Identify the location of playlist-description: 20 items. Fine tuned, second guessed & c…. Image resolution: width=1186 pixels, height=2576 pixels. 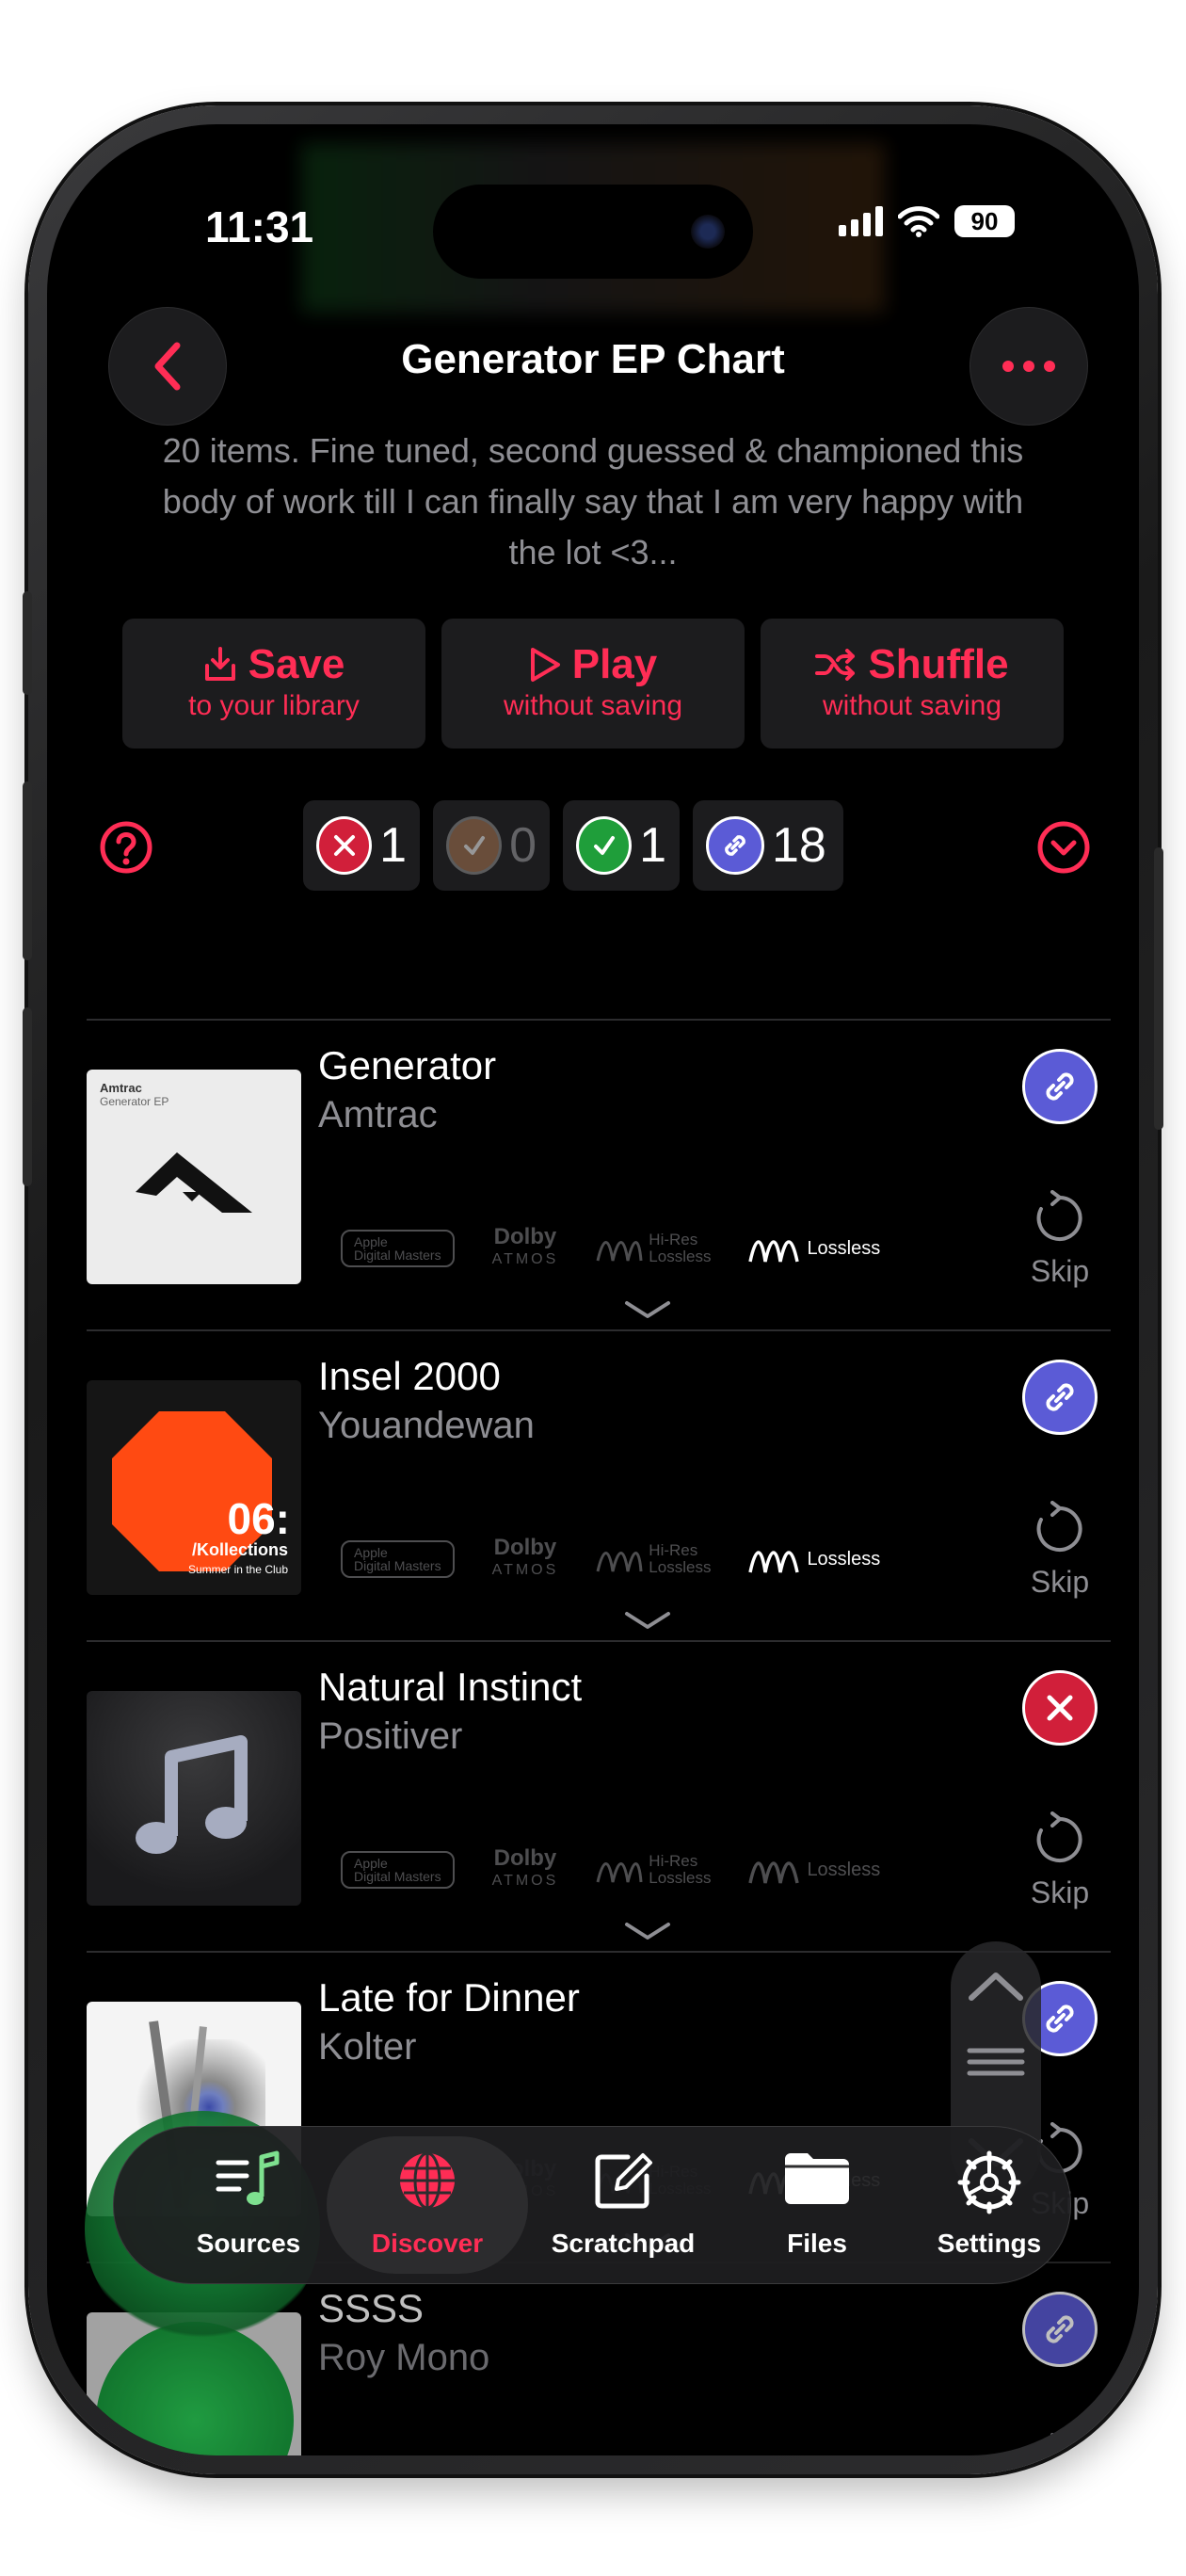
(593, 501).